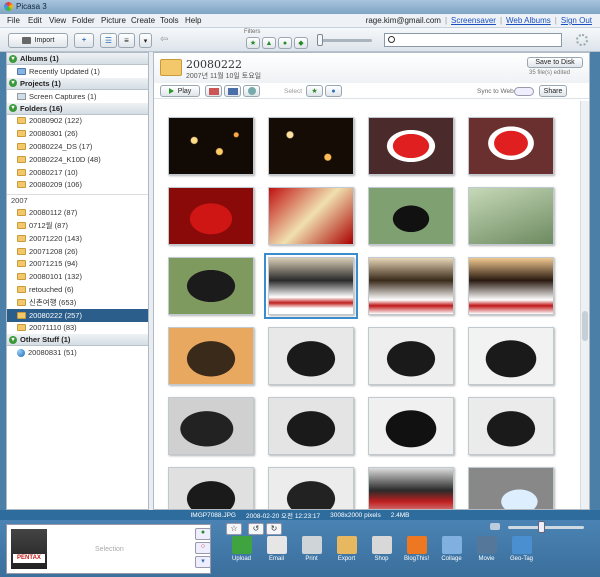 The width and height of the screenshot is (600, 577). Describe the element at coordinates (213, 91) in the screenshot. I see `collage-button` at that location.